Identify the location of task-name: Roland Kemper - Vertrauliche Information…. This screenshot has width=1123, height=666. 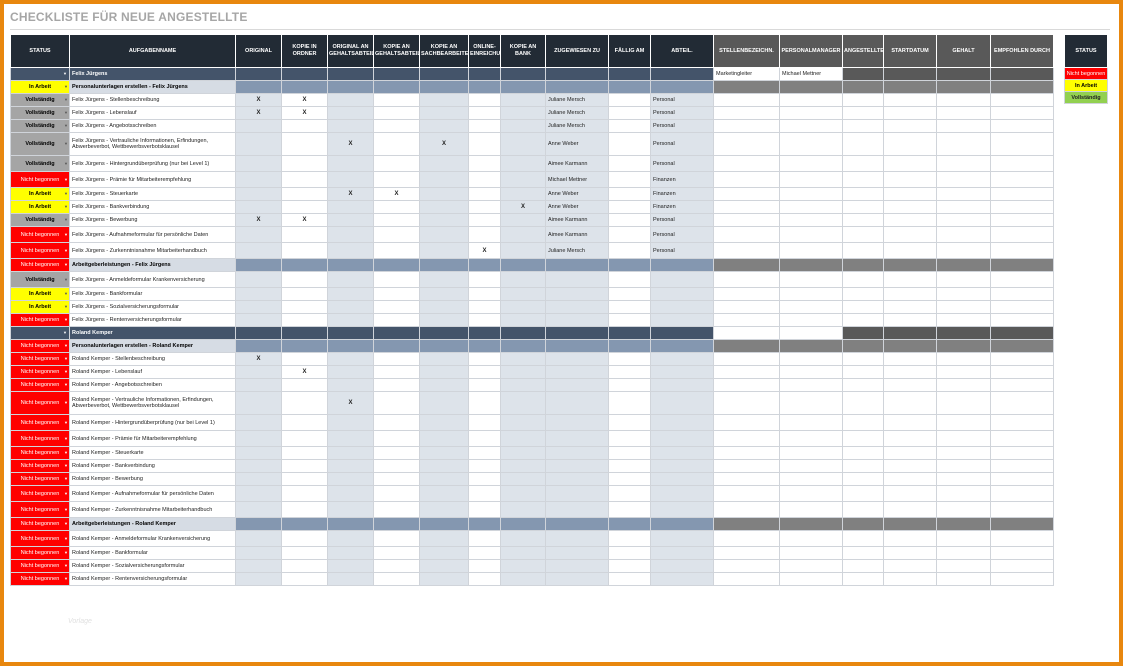
(152, 403).